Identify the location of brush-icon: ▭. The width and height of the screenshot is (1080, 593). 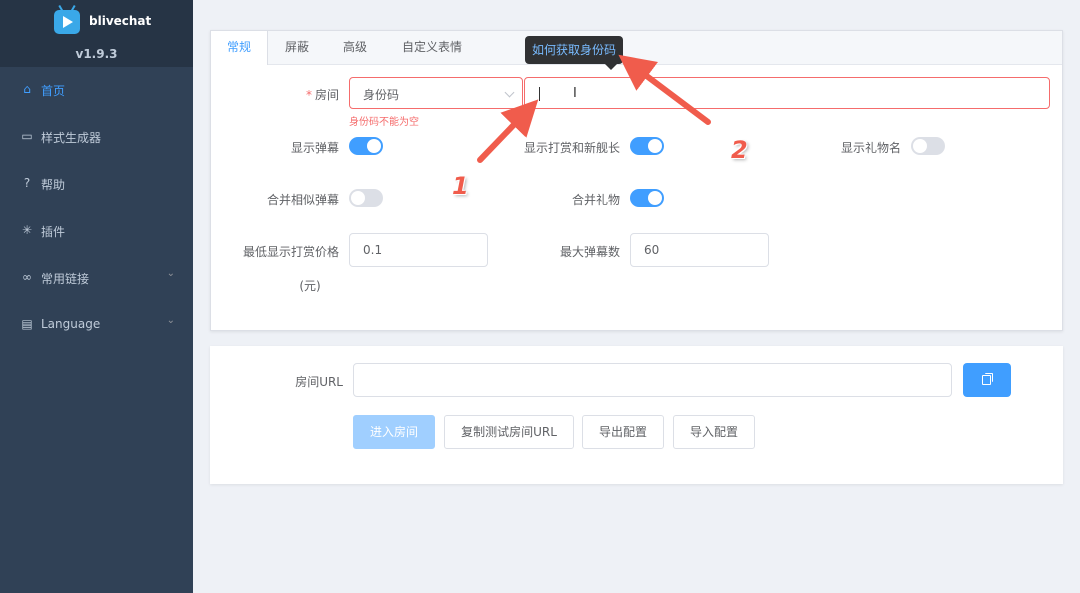
(27, 136).